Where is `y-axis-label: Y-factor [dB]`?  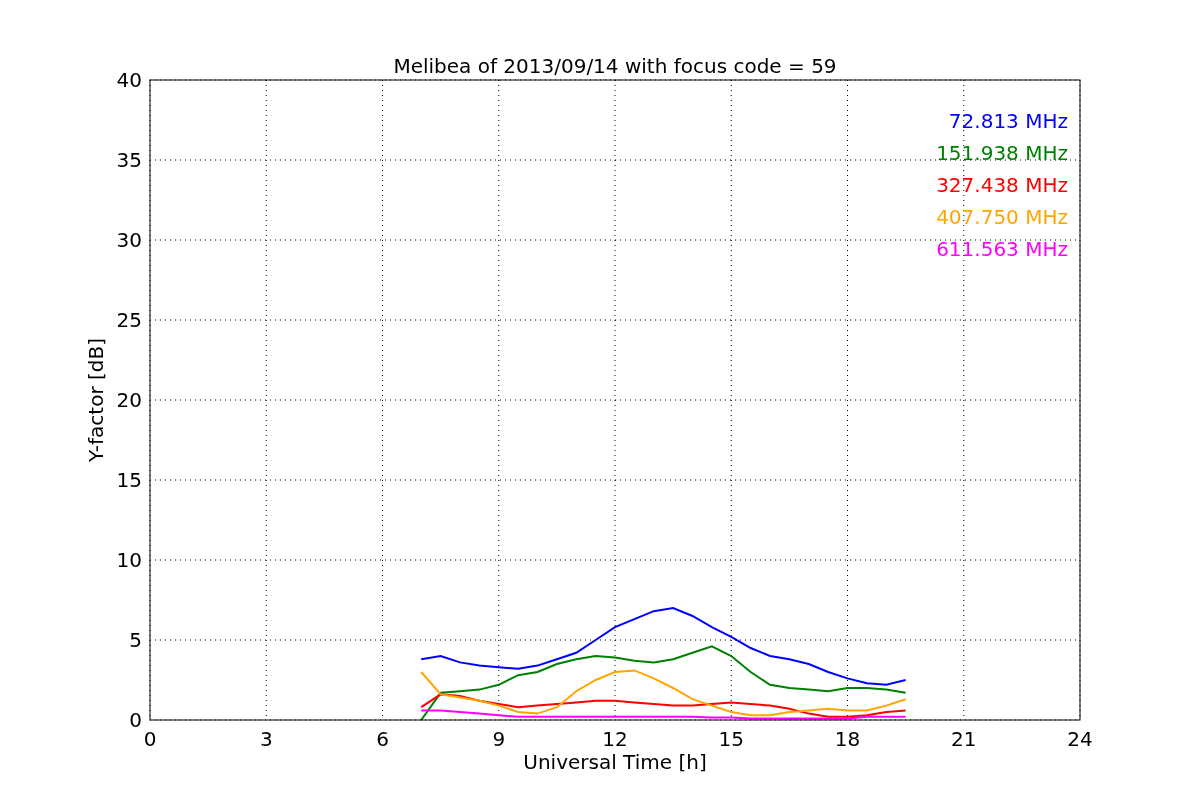
y-axis-label: Y-factor [dB] is located at coordinates (96, 400).